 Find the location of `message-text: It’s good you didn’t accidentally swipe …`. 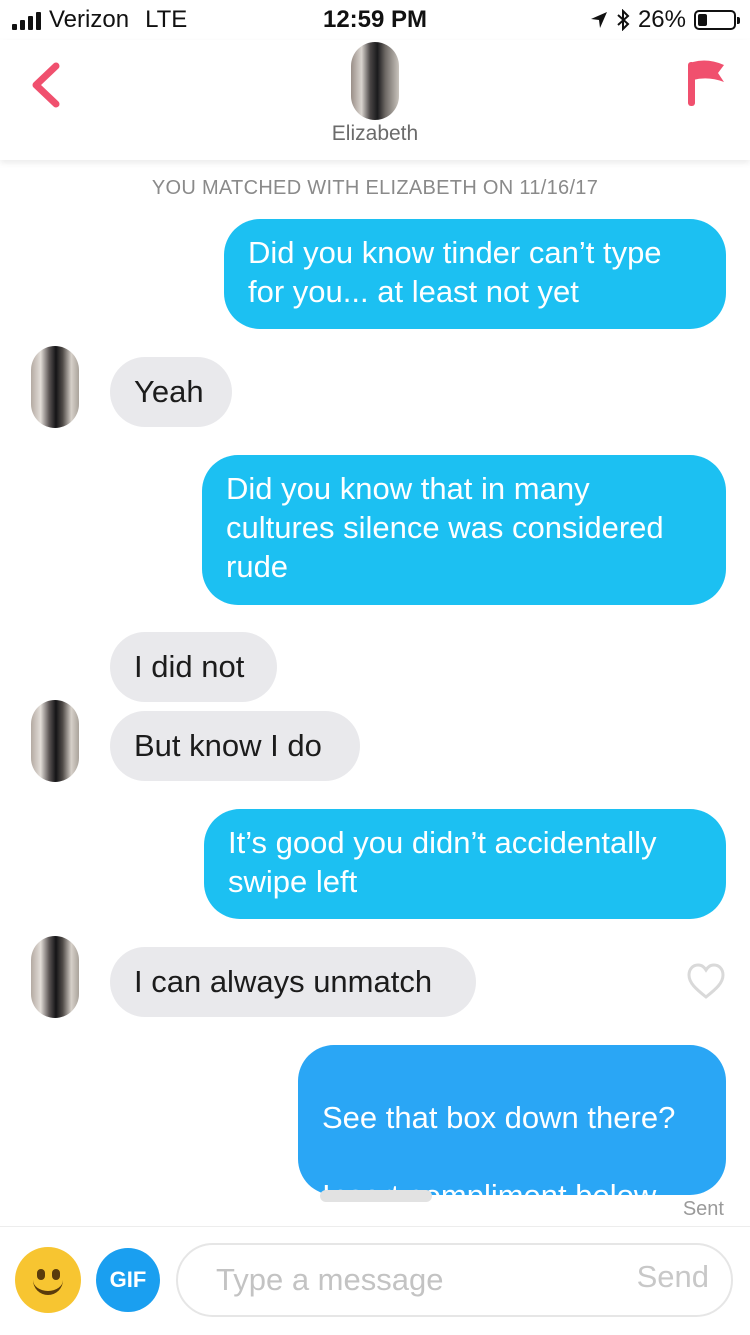

message-text: It’s good you didn’t accidentally swipe … is located at coordinates (442, 862).